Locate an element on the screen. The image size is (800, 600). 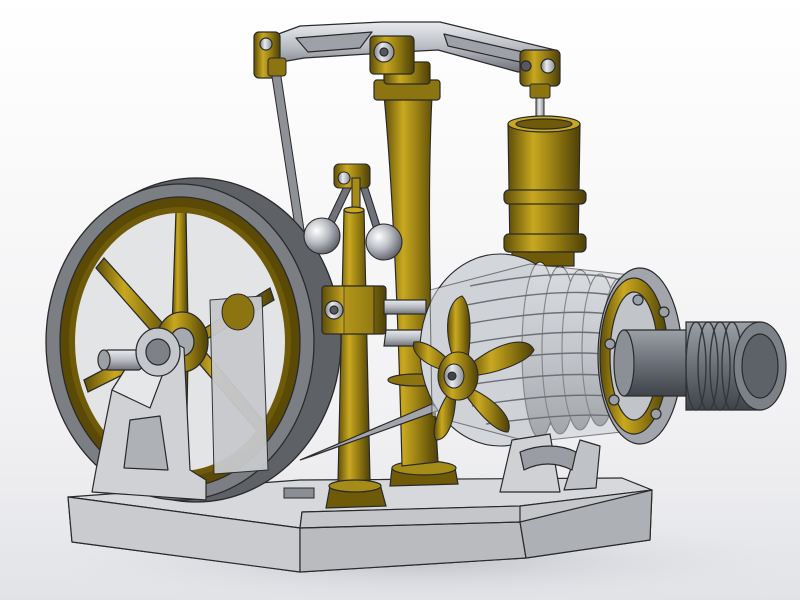
cylinder-saddle is located at coordinates (550, 463).